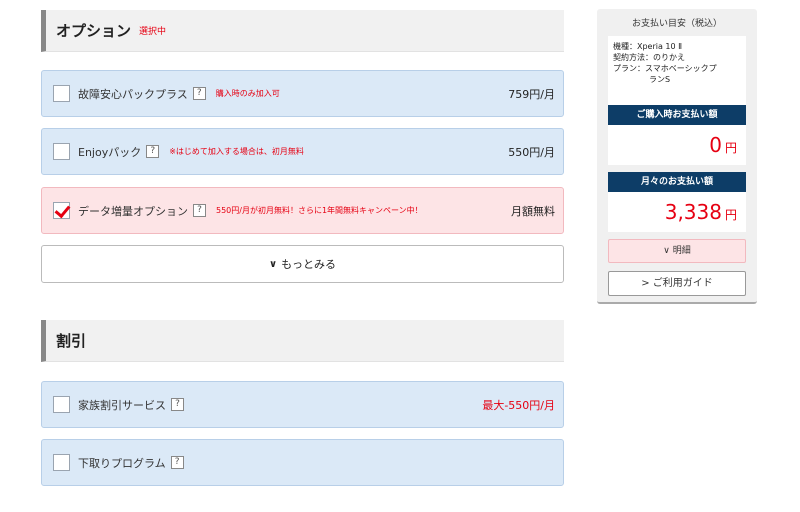 The image size is (800, 512). I want to click on option-row-enjoy-pack: Enjoyパック ? ※はじめて加入する場合は、初月無料 550円/月, so click(302, 151).